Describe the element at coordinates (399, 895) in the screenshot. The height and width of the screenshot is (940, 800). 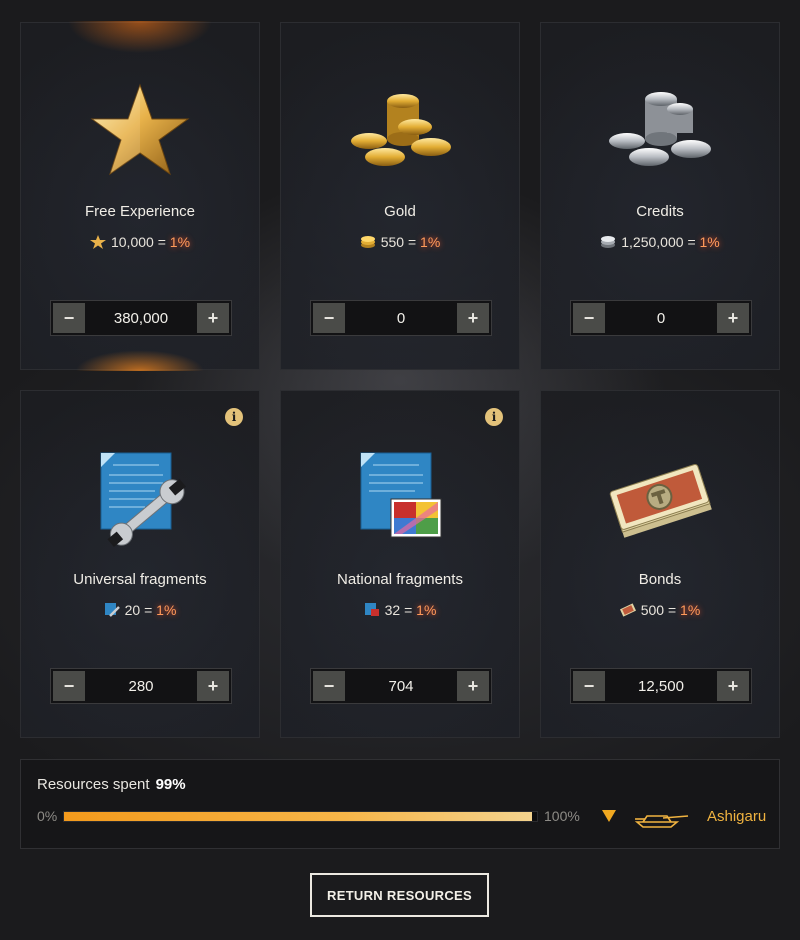
I see `return-resources-button: RETURN RESOURCES` at that location.